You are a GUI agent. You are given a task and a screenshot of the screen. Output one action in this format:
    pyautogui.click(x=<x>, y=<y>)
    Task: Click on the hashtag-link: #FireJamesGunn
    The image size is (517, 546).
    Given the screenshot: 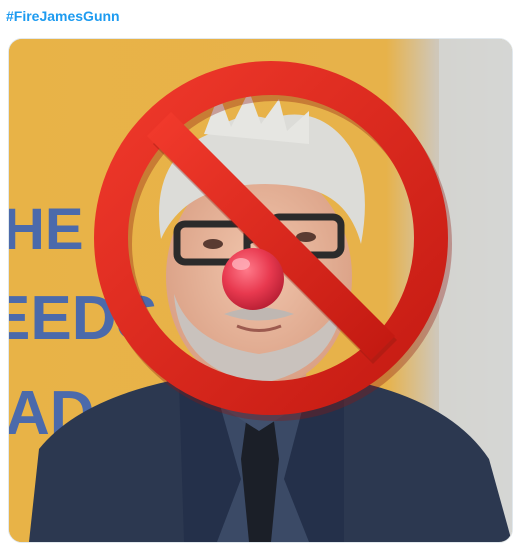 What is the action you would take?
    pyautogui.click(x=63, y=16)
    